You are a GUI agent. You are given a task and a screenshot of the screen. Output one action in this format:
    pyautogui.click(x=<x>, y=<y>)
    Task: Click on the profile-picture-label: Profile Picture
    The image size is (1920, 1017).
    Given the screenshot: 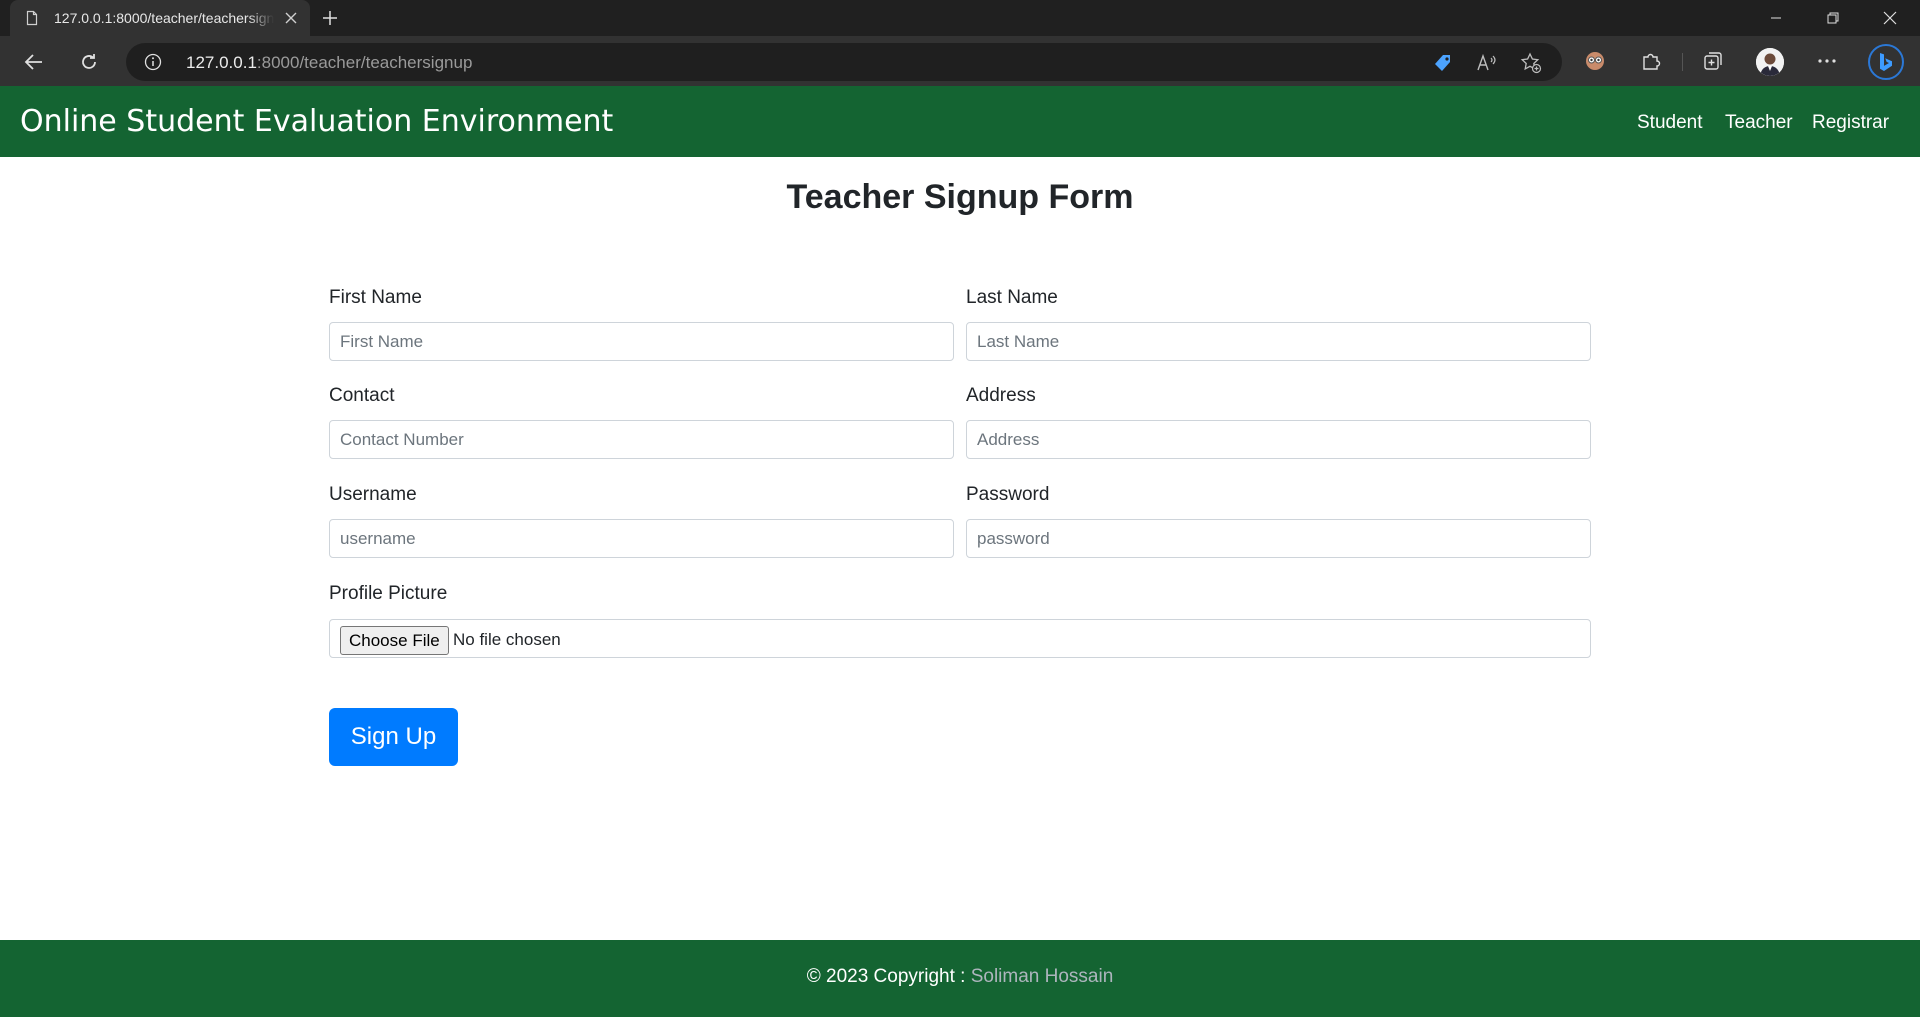 What is the action you would take?
    pyautogui.click(x=388, y=593)
    